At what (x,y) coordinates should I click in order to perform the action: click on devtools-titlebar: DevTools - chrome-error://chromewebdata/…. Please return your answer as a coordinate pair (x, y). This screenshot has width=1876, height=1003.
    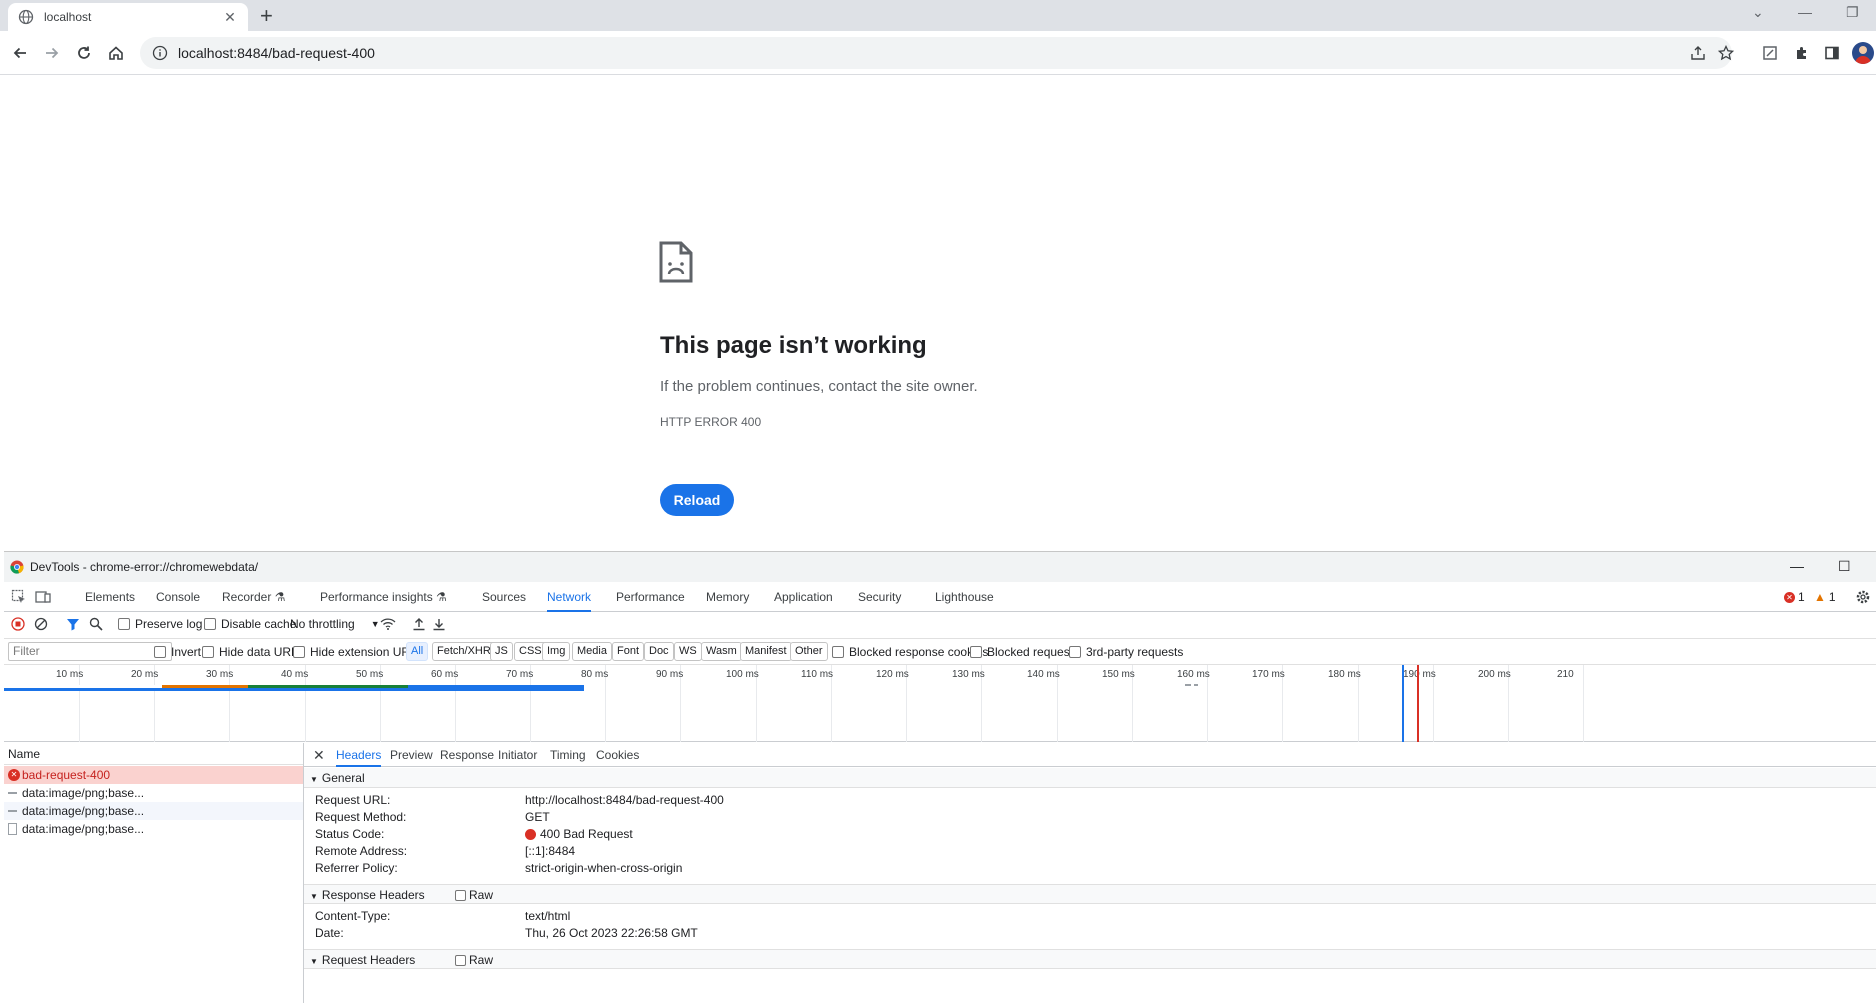
    Looking at the image, I should click on (940, 567).